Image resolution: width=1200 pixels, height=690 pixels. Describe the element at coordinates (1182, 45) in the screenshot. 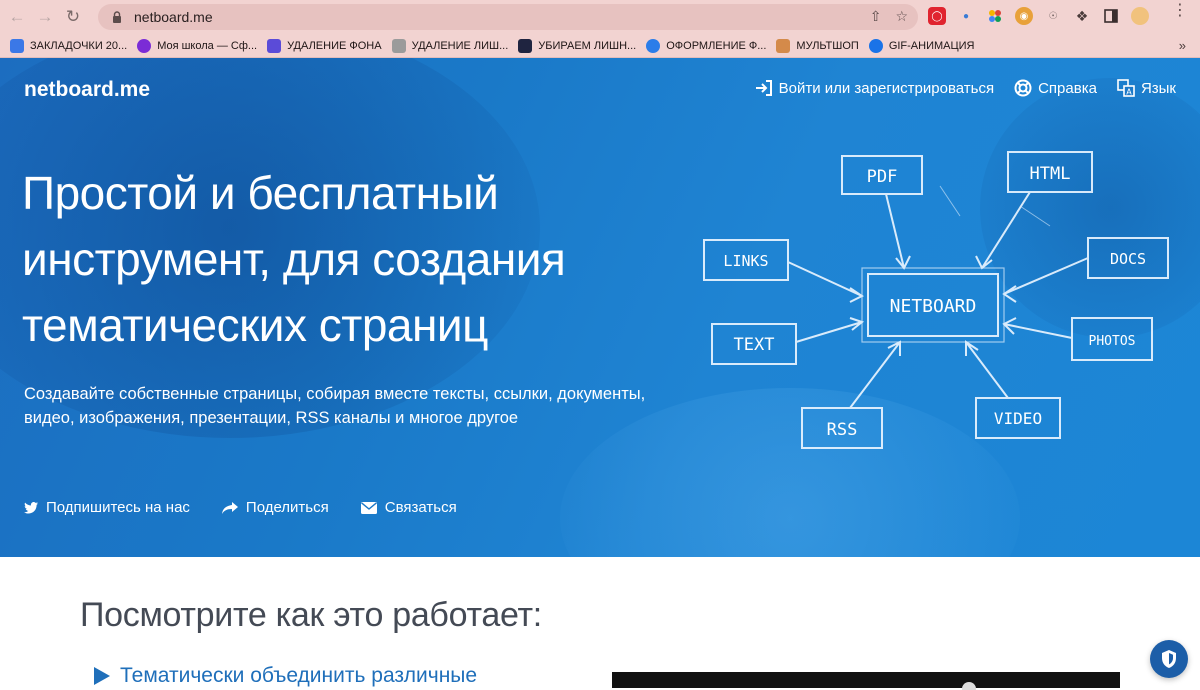

I see `bookmarks-overflow-button: »` at that location.